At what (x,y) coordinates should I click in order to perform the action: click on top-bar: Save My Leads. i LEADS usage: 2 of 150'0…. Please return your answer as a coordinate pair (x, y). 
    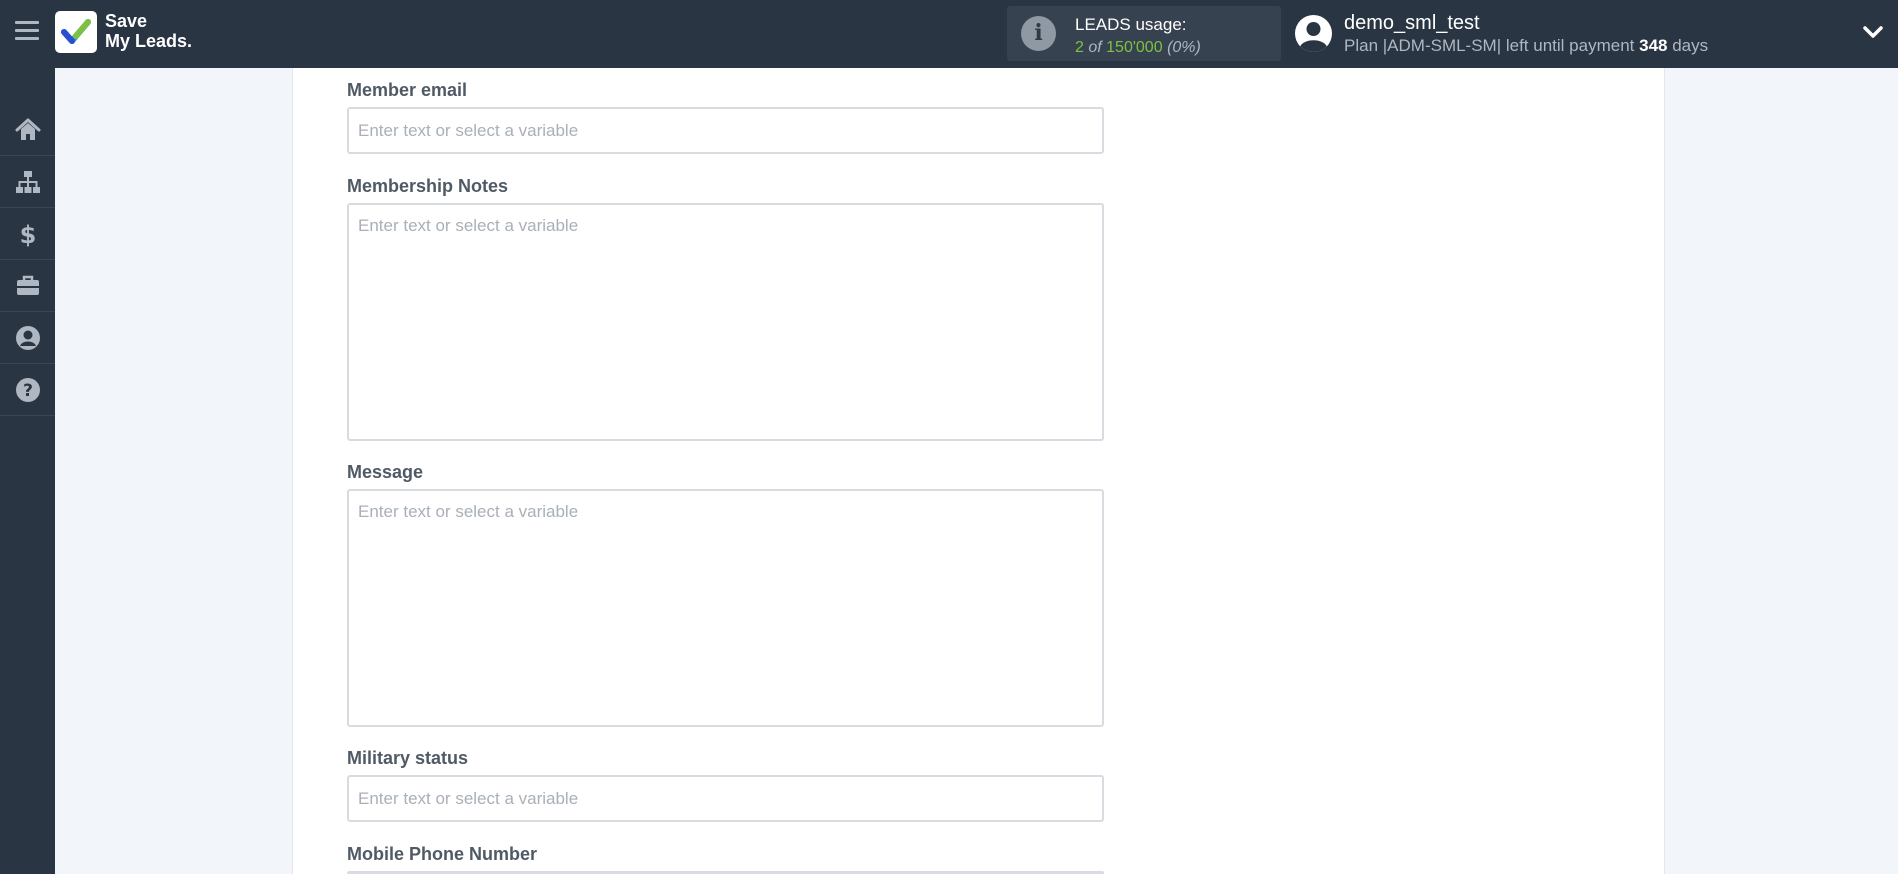
    Looking at the image, I should click on (949, 34).